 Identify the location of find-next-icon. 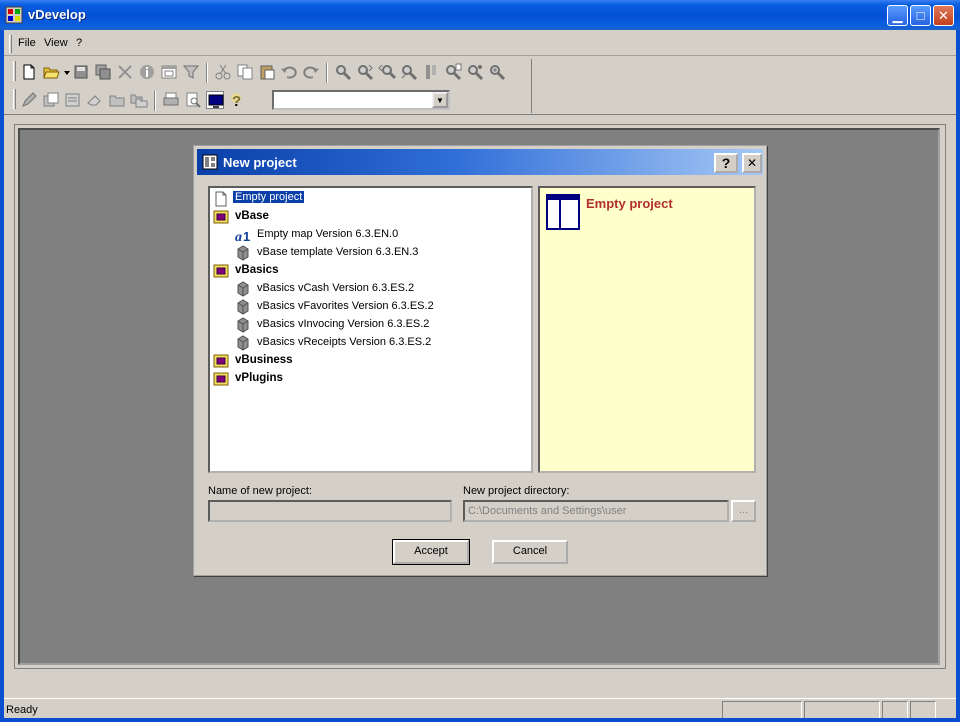
(365, 72).